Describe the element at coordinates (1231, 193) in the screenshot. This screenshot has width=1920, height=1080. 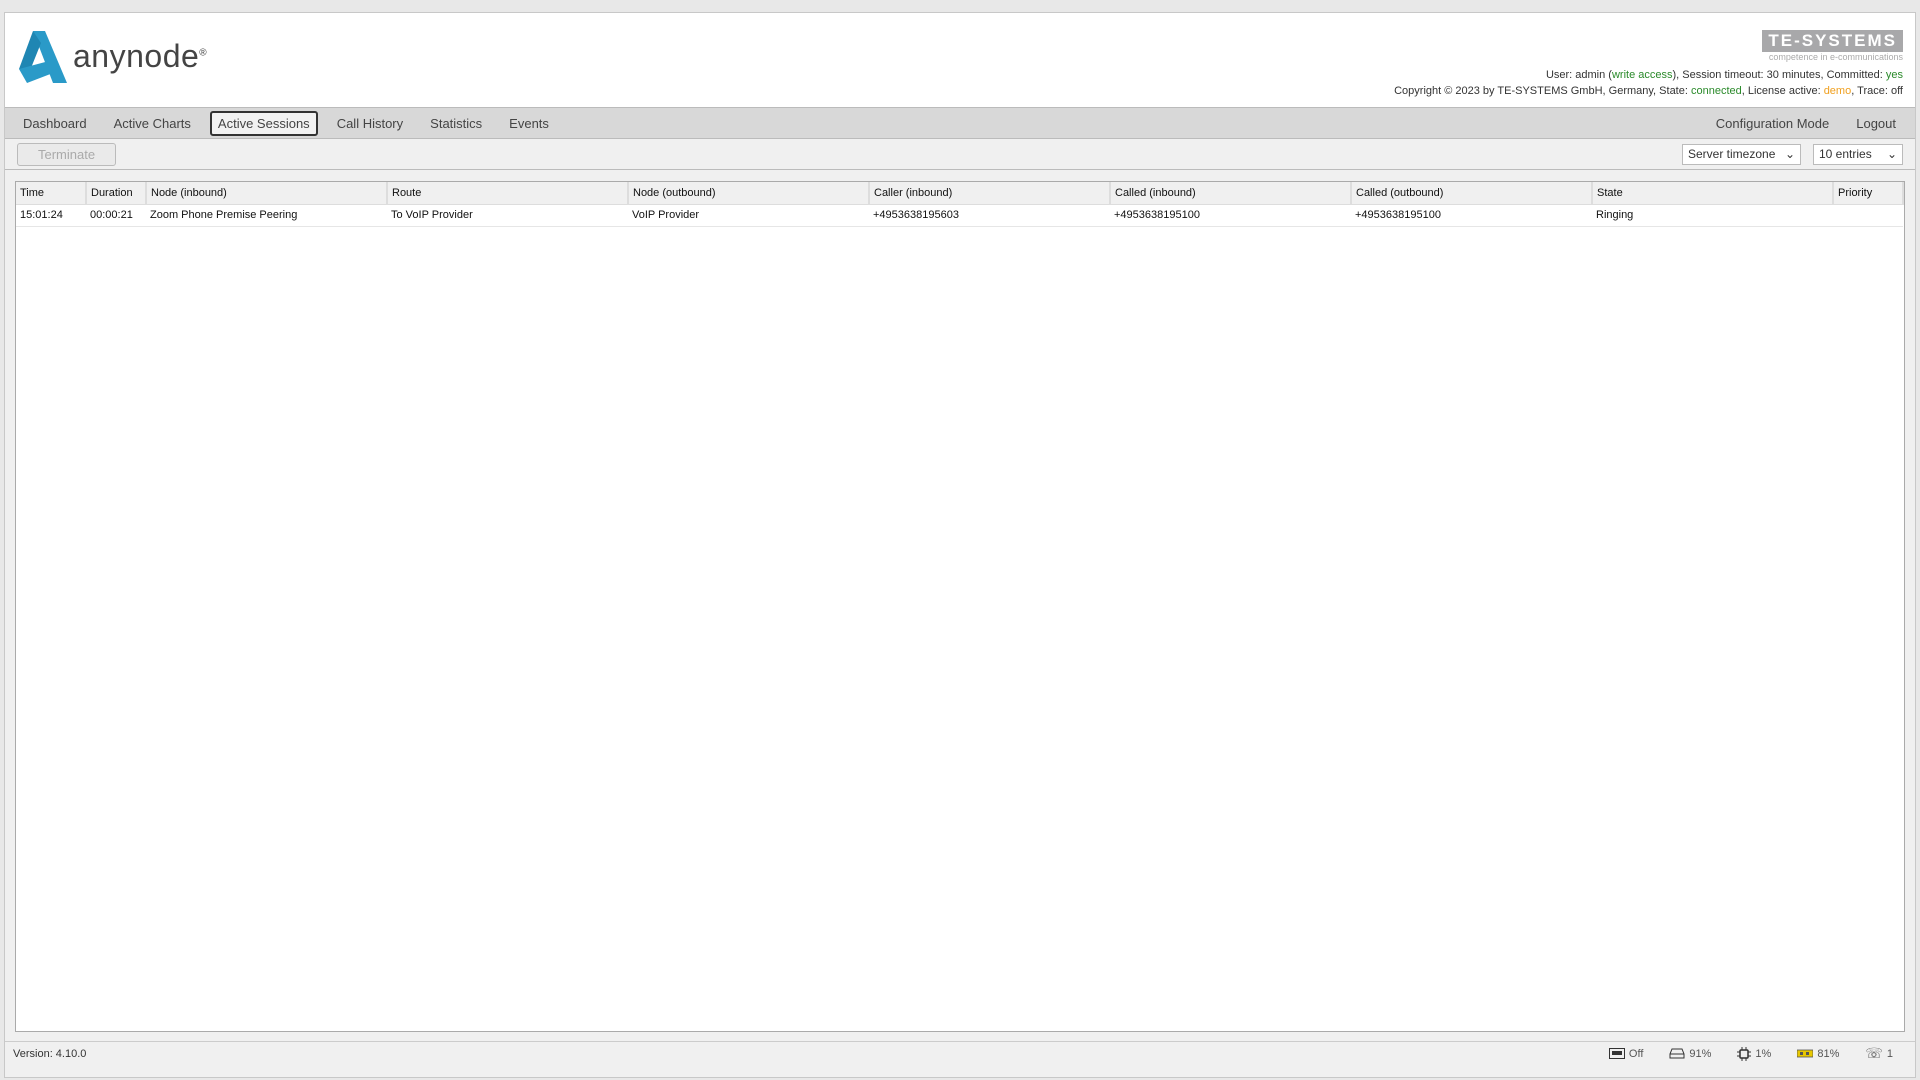
I see `column-header: Called (inbound)` at that location.